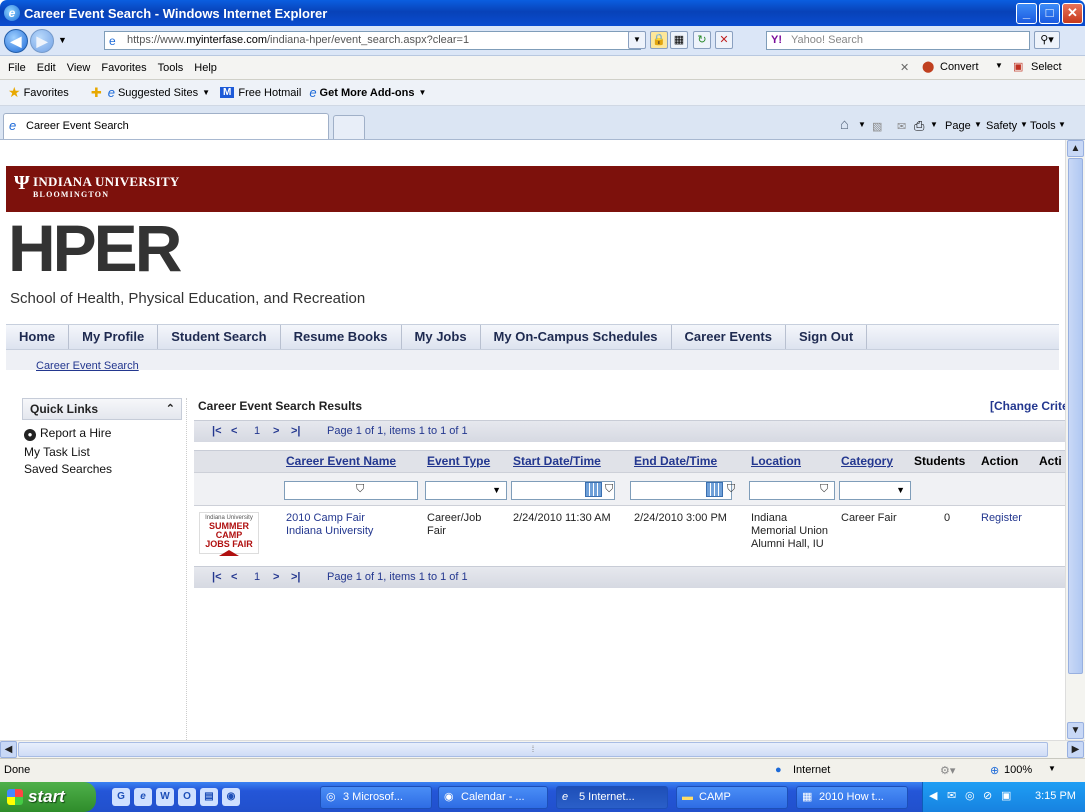 Image resolution: width=1085 pixels, height=812 pixels. Describe the element at coordinates (67, 433) in the screenshot. I see `quick-link-report-hire: ● Report a Hire` at that location.